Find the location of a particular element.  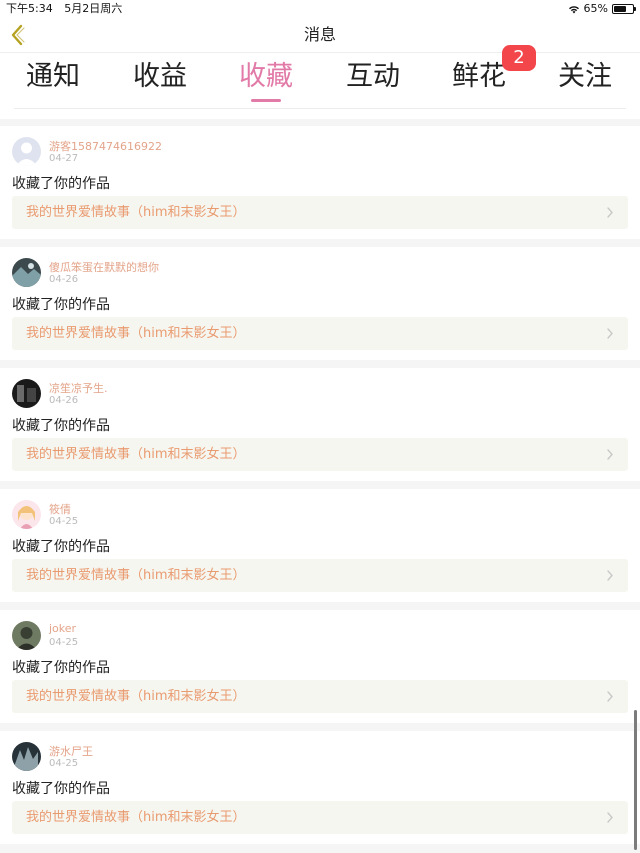

username: 游客1587474616922 is located at coordinates (105, 146).